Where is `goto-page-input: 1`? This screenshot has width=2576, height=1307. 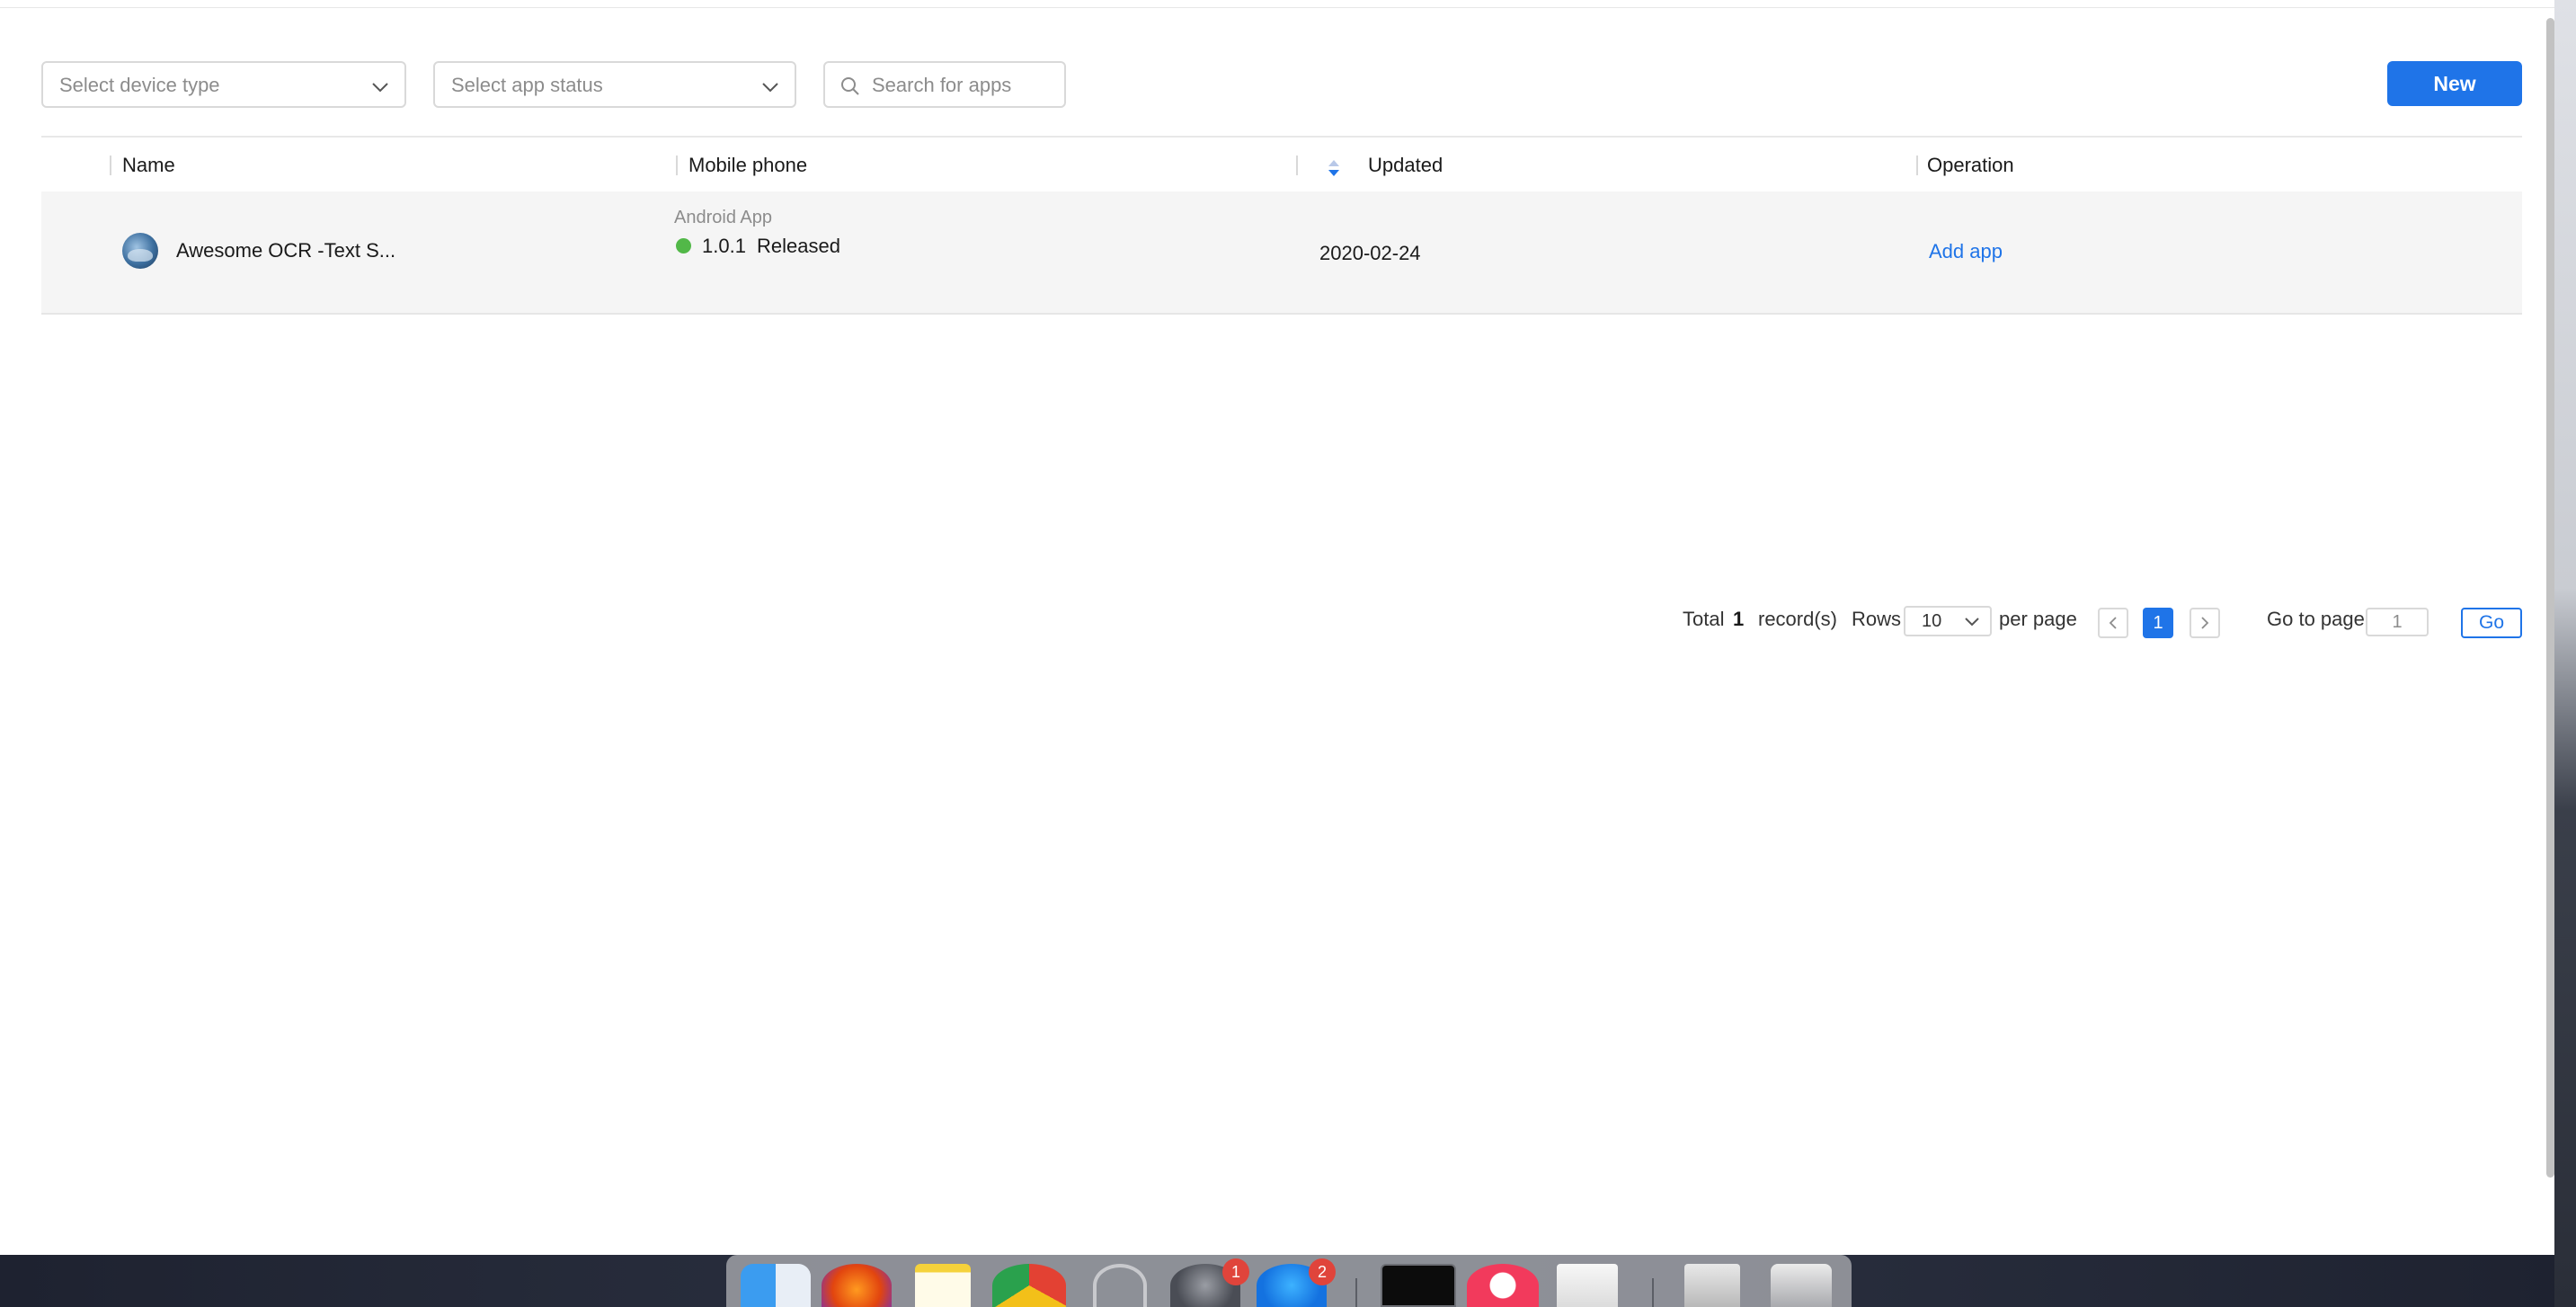
goto-page-input: 1 is located at coordinates (2397, 622).